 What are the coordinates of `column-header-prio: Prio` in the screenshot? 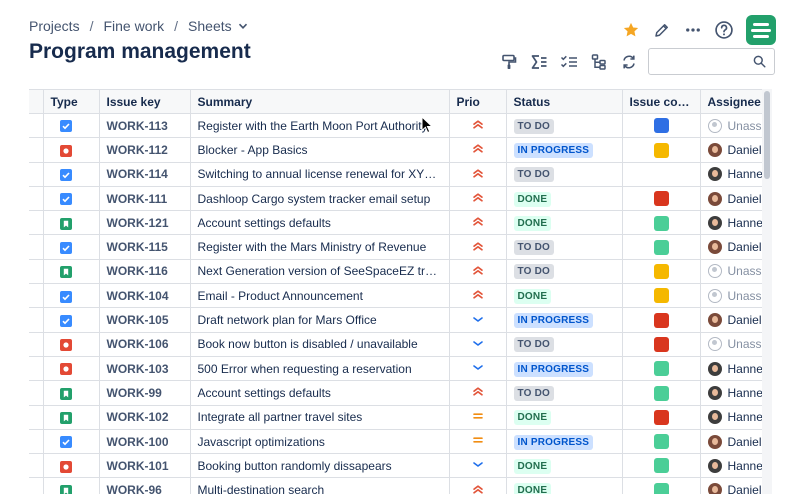 It's located at (477, 101).